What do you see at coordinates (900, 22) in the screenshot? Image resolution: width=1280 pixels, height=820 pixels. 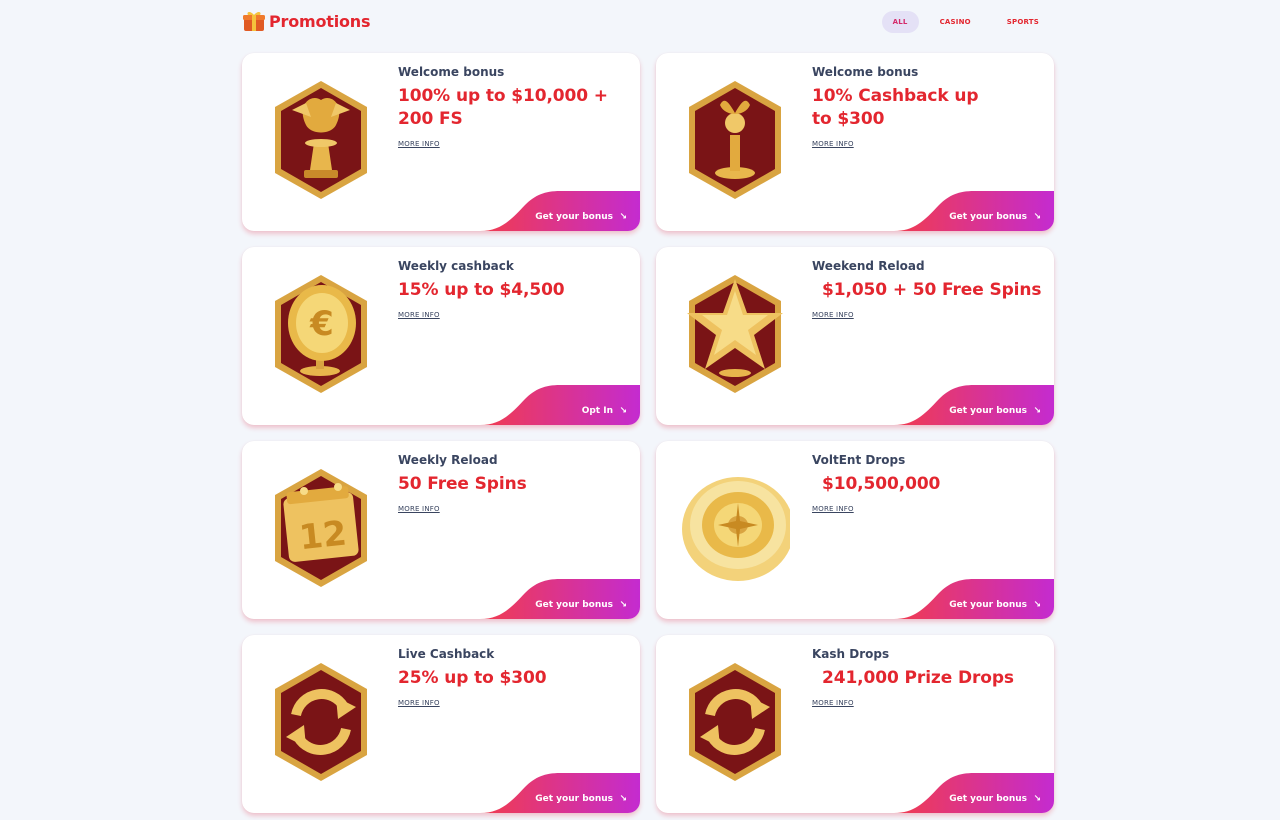 I see `tab-all: ALL` at bounding box center [900, 22].